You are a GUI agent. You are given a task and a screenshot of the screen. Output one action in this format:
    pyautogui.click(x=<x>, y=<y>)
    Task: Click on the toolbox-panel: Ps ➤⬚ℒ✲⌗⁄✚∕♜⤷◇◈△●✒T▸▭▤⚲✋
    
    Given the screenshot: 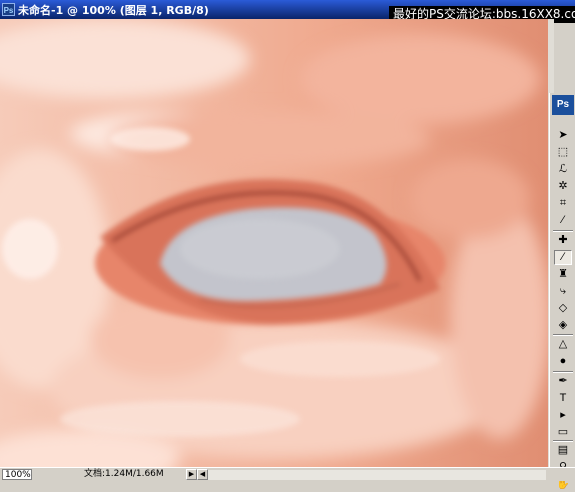 What is the action you would take?
    pyautogui.click(x=562, y=291)
    